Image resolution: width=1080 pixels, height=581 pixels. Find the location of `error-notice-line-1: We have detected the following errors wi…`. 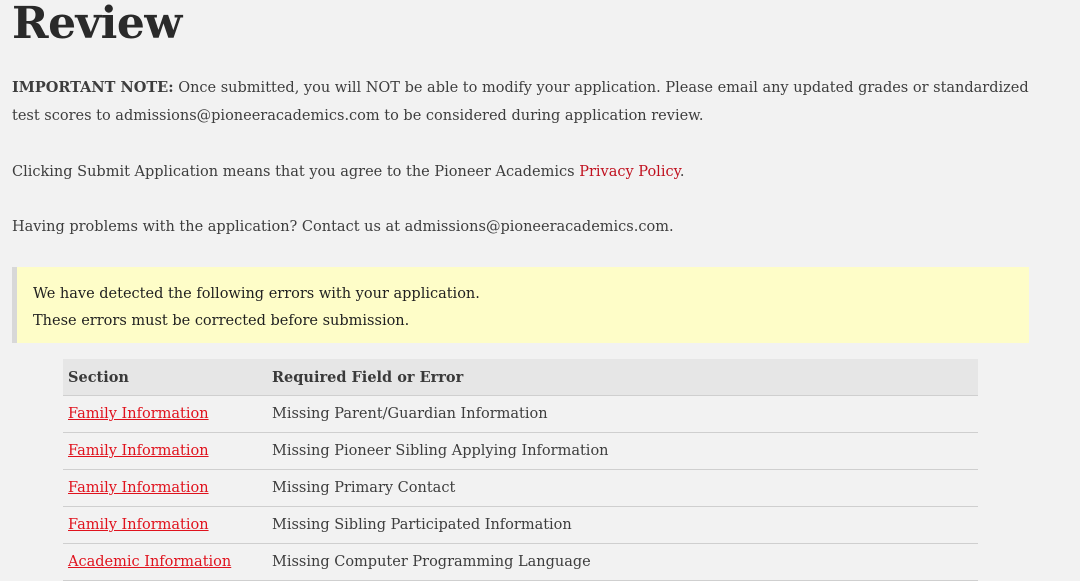

error-notice-line-1: We have detected the following errors wi… is located at coordinates (256, 294).